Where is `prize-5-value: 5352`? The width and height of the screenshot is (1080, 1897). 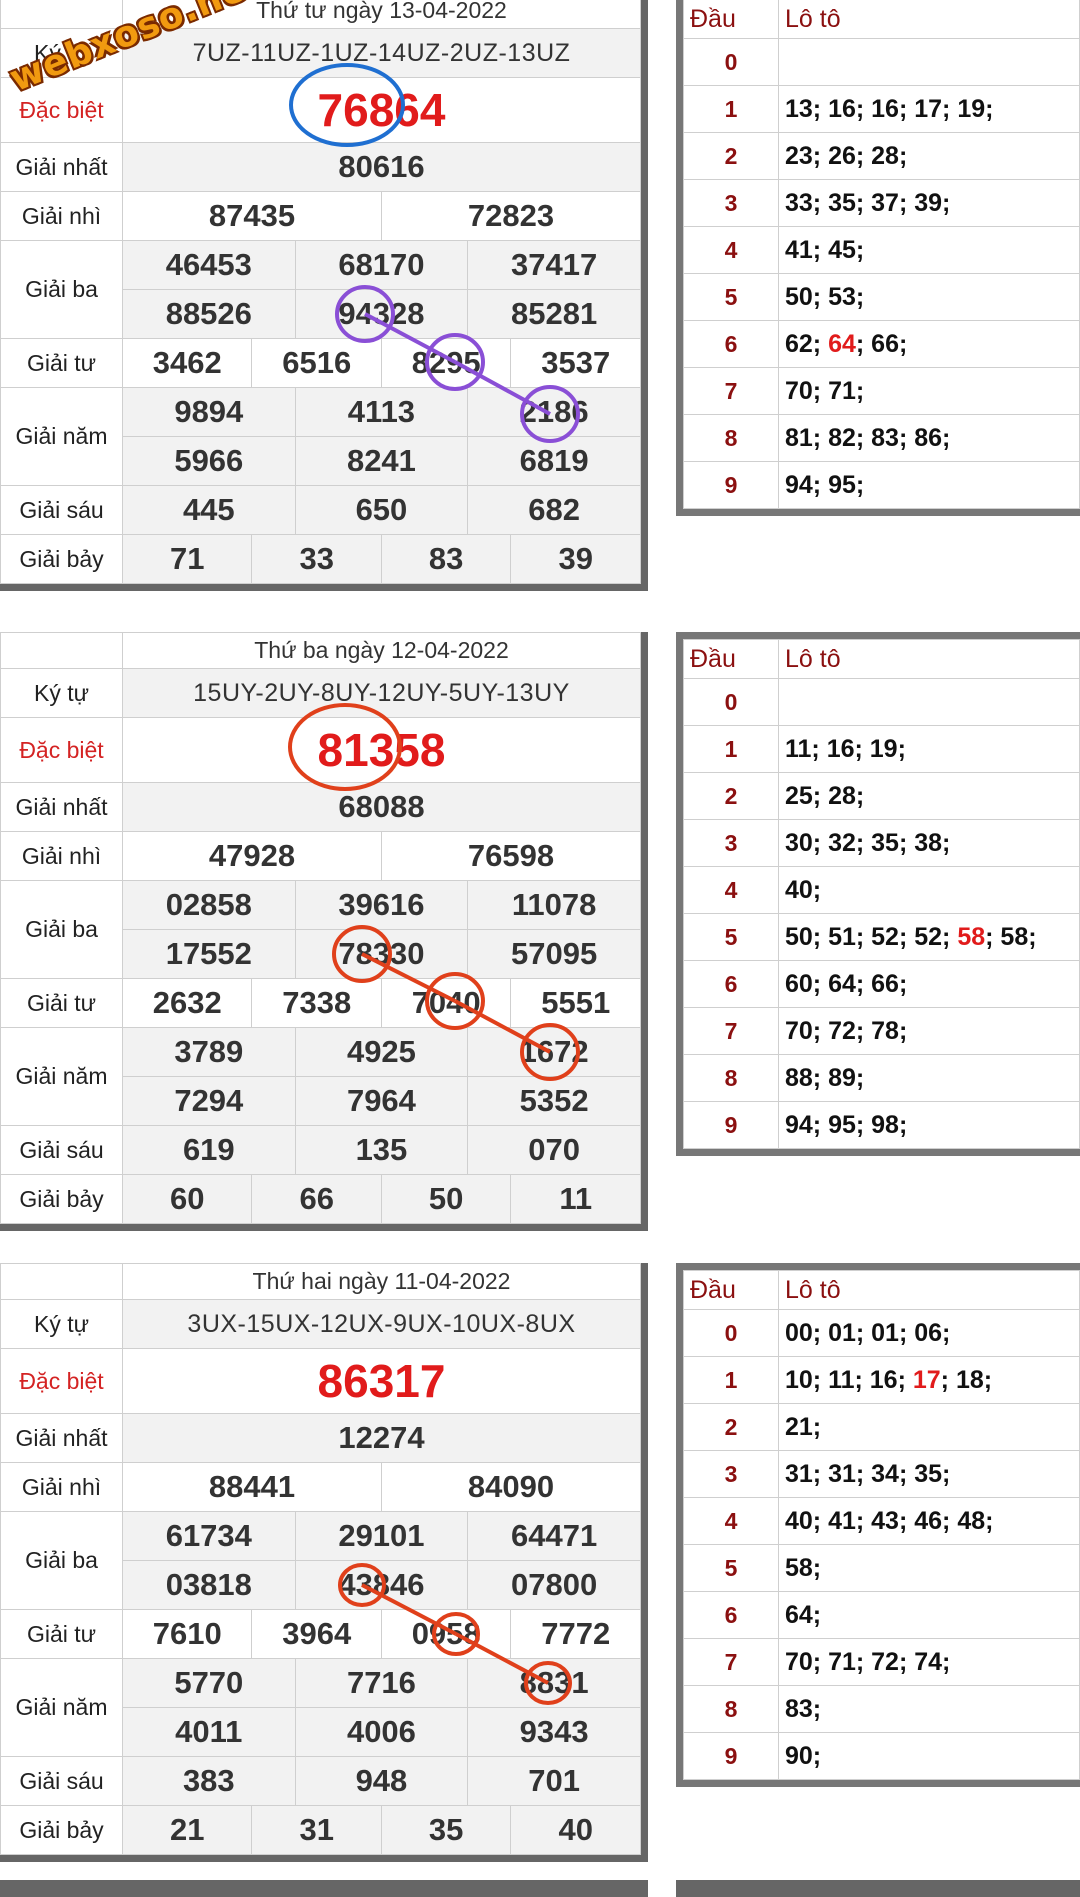
prize-5-value: 5352 is located at coordinates (554, 1101).